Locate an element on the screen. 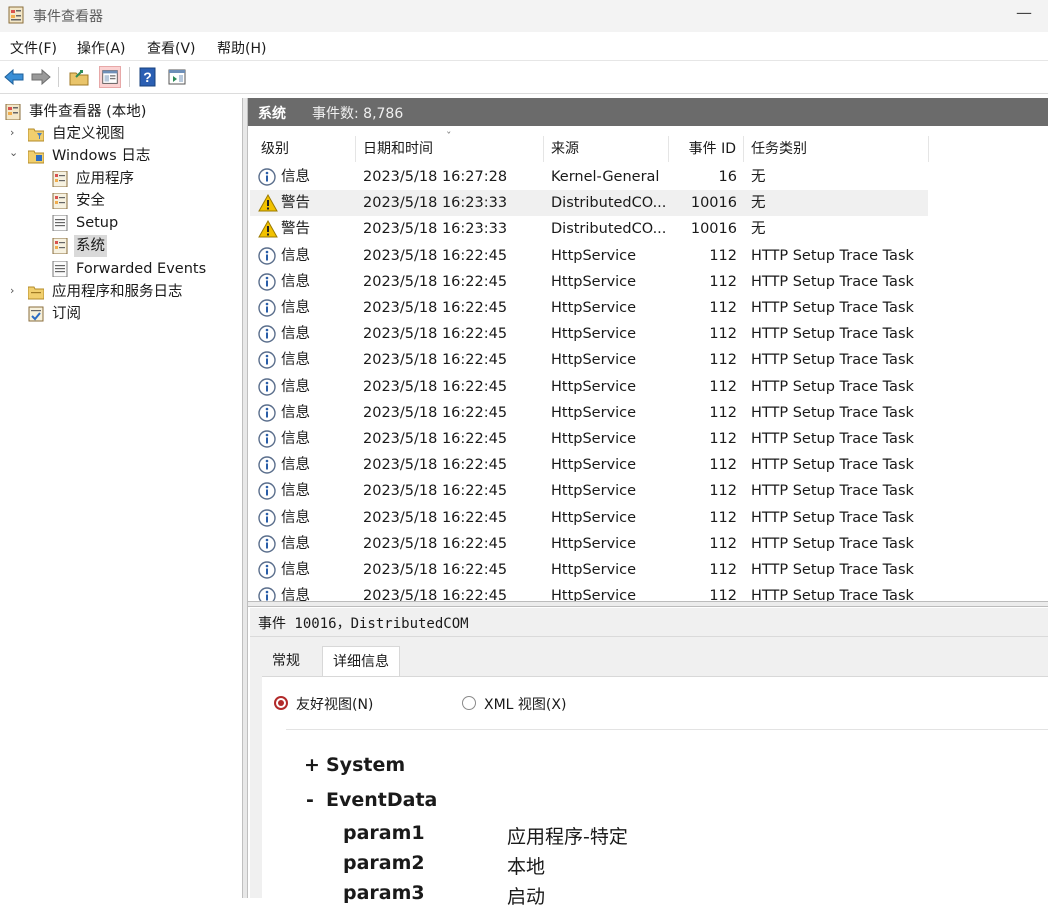 Image resolution: width=1048 pixels, height=909 pixels. event-count: 事件数: 8,786 is located at coordinates (358, 114).